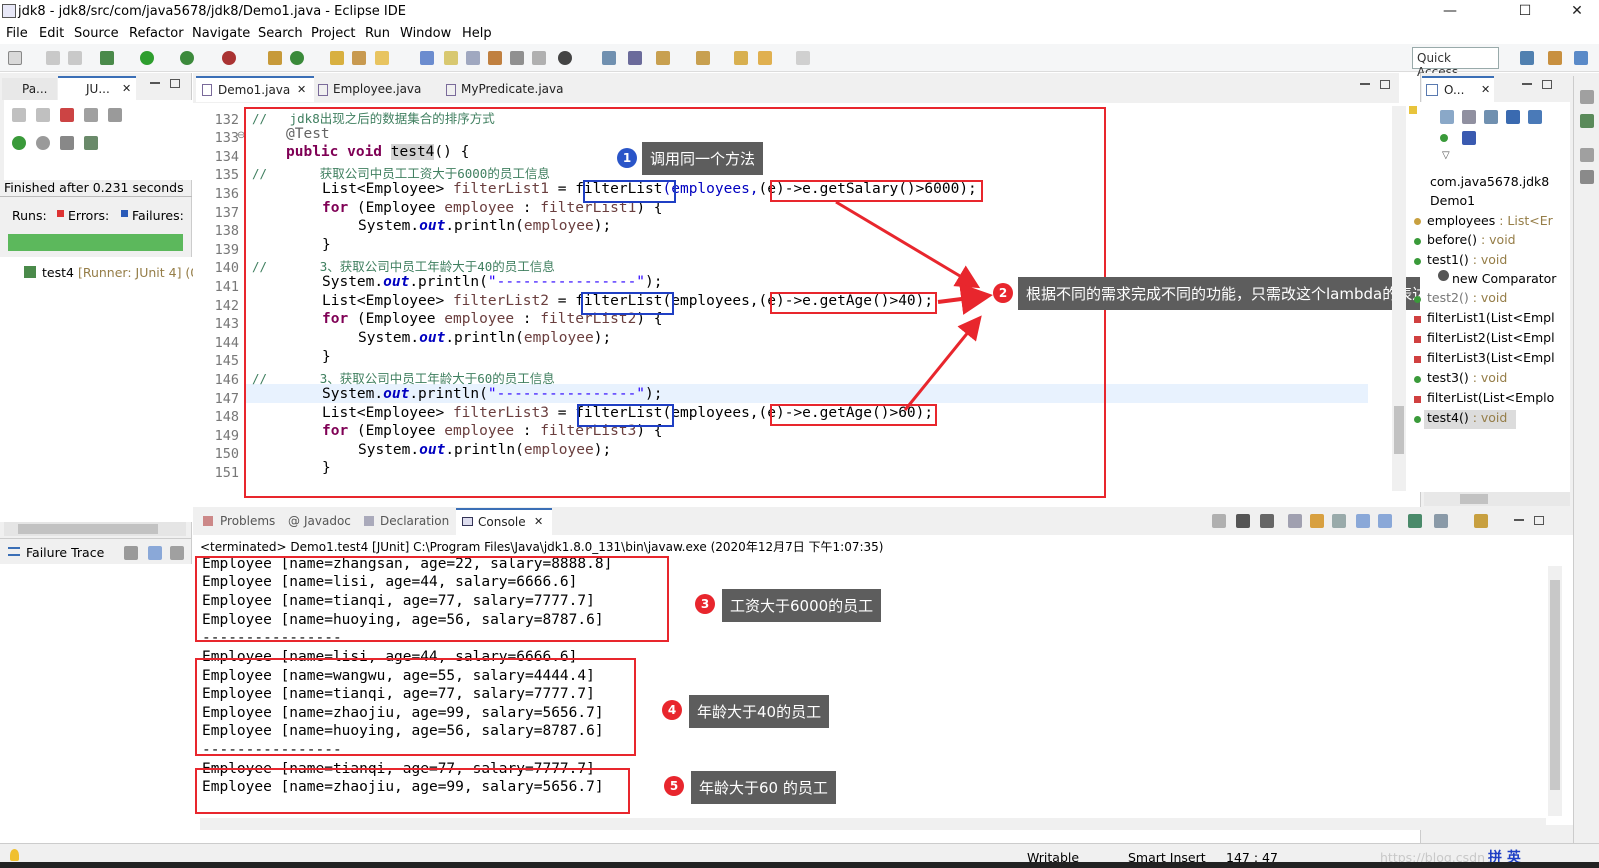  What do you see at coordinates (1448, 297) in the screenshot?
I see `outline-item-name: test2()` at bounding box center [1448, 297].